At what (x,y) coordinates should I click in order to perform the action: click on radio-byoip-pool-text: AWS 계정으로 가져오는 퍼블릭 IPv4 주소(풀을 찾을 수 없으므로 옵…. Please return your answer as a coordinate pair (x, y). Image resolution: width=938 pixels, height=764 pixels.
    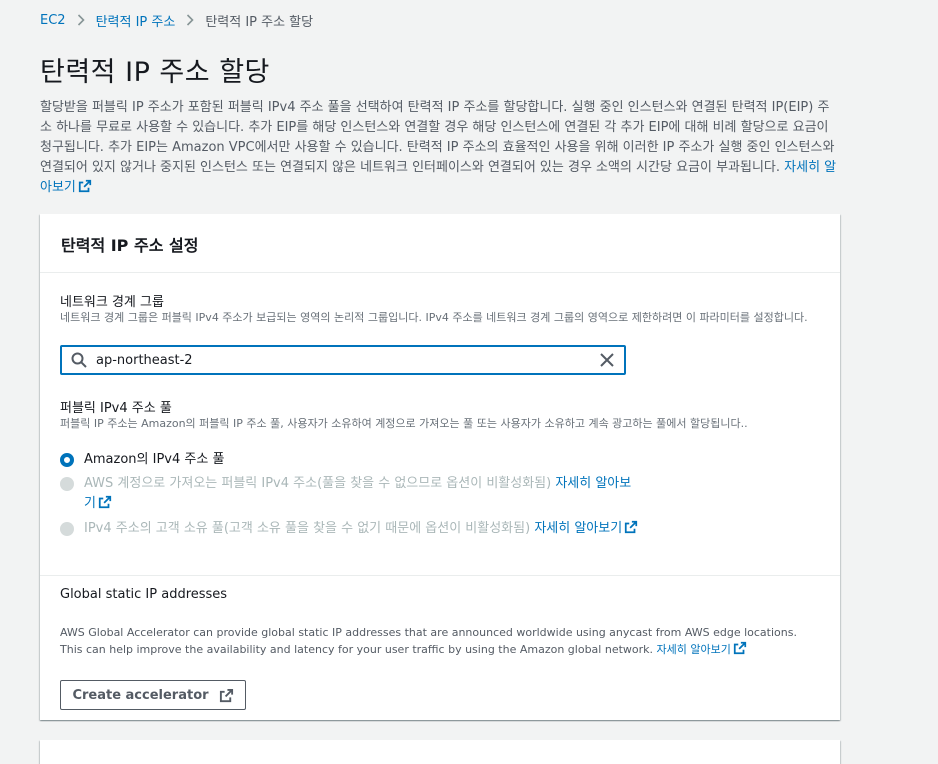
    Looking at the image, I should click on (320, 483).